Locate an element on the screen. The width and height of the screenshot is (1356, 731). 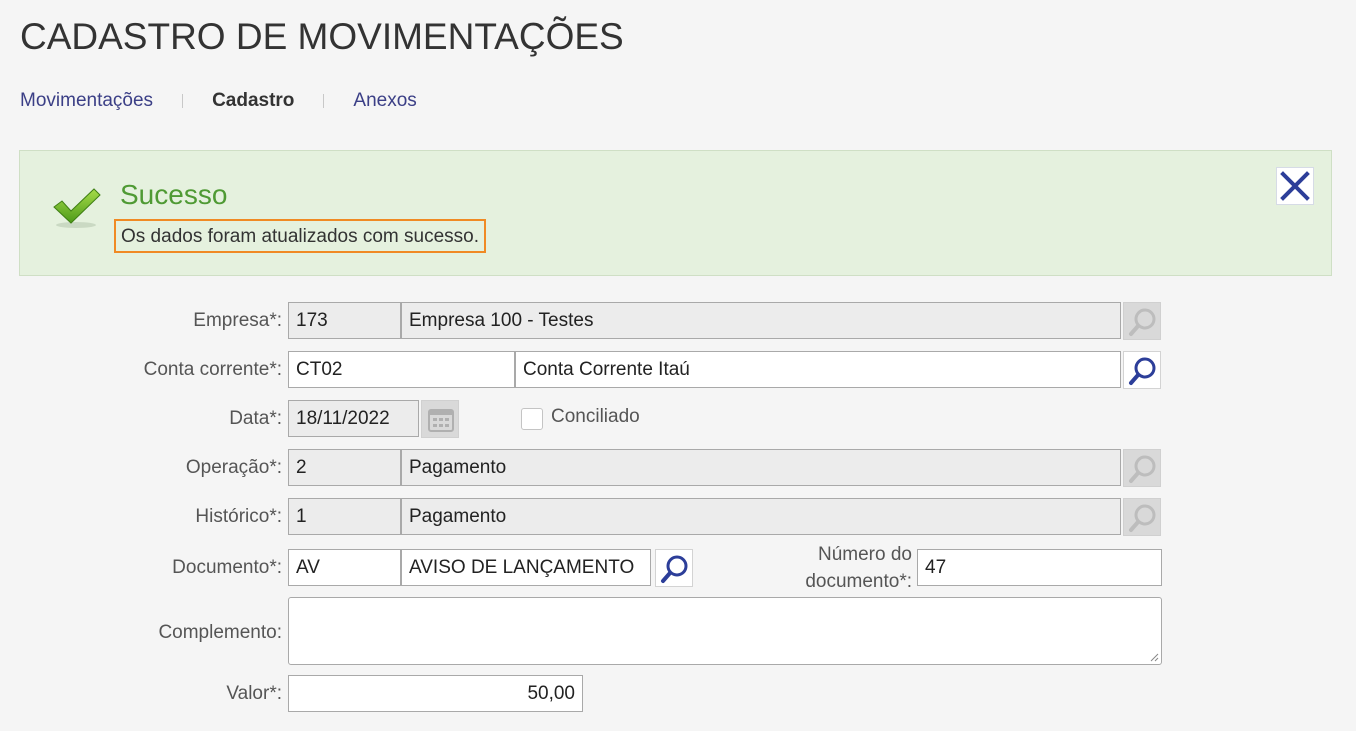
conta-label: Conta corrente*: is located at coordinates (212, 369).